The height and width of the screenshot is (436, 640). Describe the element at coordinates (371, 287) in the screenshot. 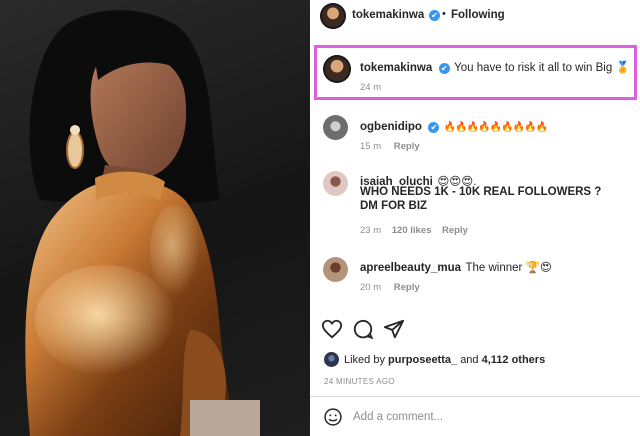

I see `comment-time: 20 m` at that location.